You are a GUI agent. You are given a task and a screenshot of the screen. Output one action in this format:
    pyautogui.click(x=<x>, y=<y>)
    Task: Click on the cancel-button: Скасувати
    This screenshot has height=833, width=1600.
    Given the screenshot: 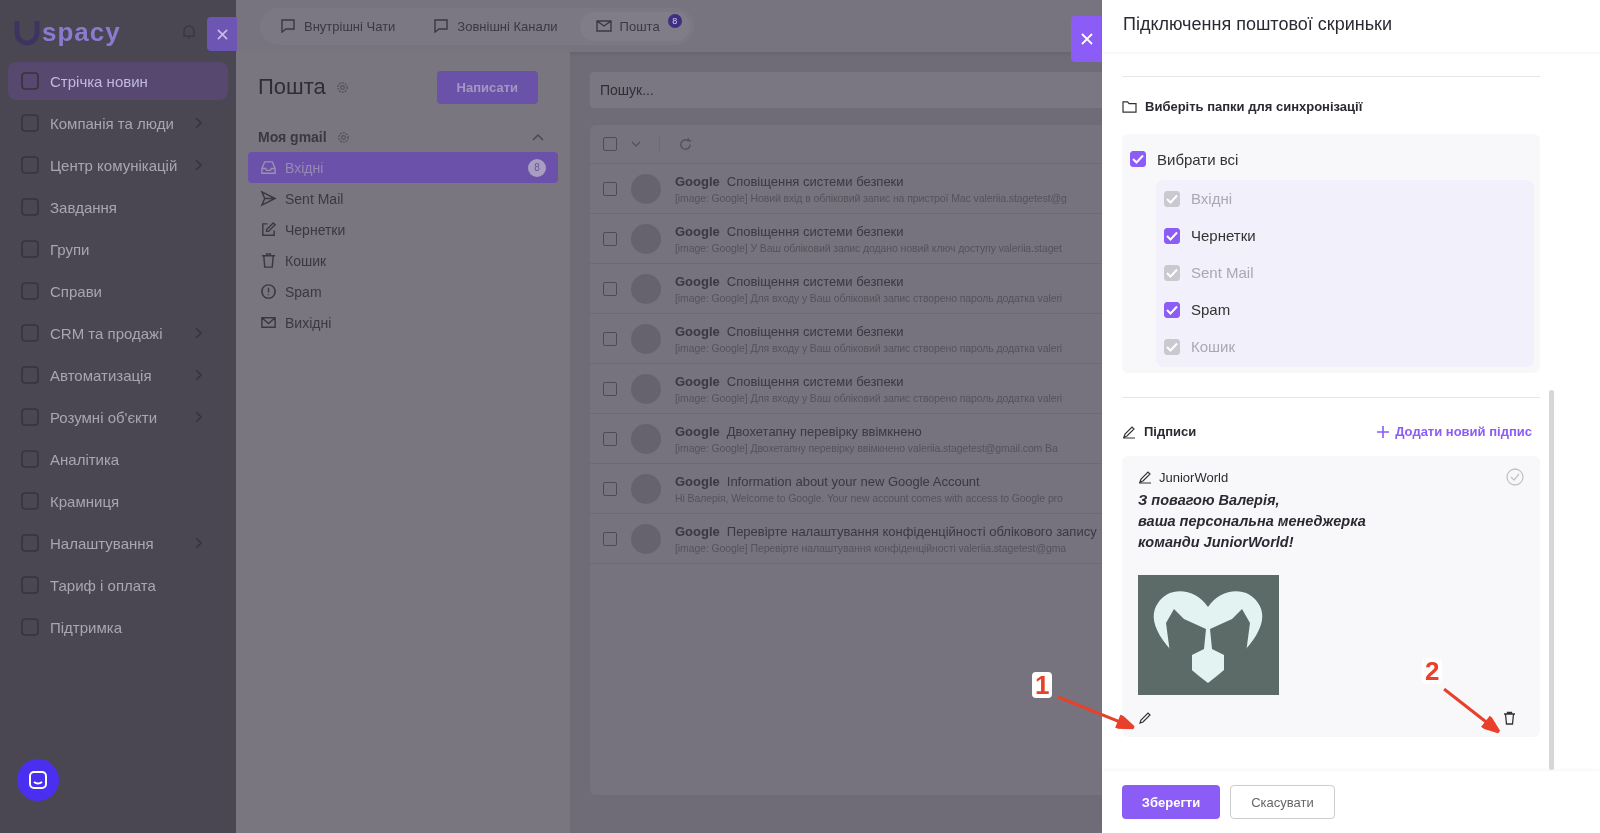 What is the action you would take?
    pyautogui.click(x=1282, y=802)
    